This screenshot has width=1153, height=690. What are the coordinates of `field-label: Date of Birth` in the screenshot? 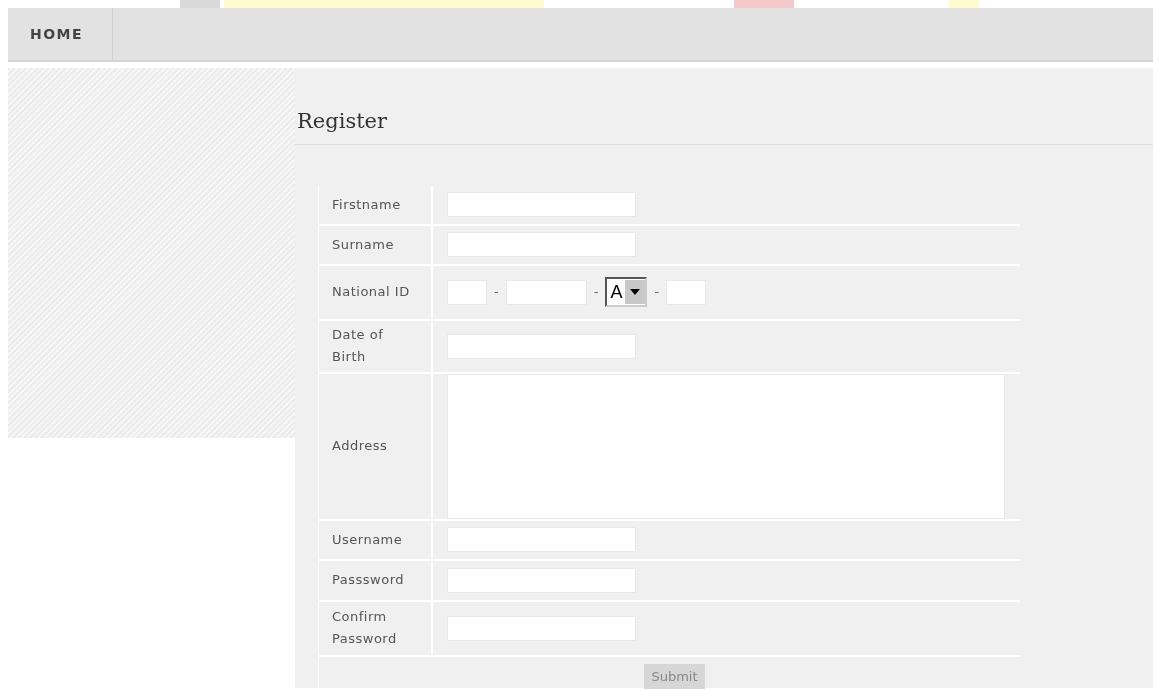 It's located at (358, 346).